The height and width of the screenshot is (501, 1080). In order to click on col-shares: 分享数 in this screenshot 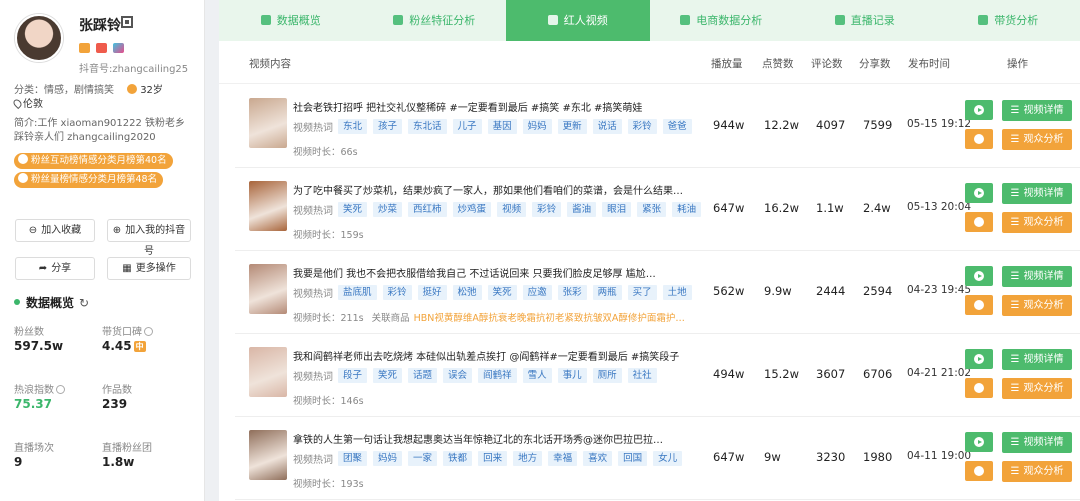, I will do `click(875, 63)`.